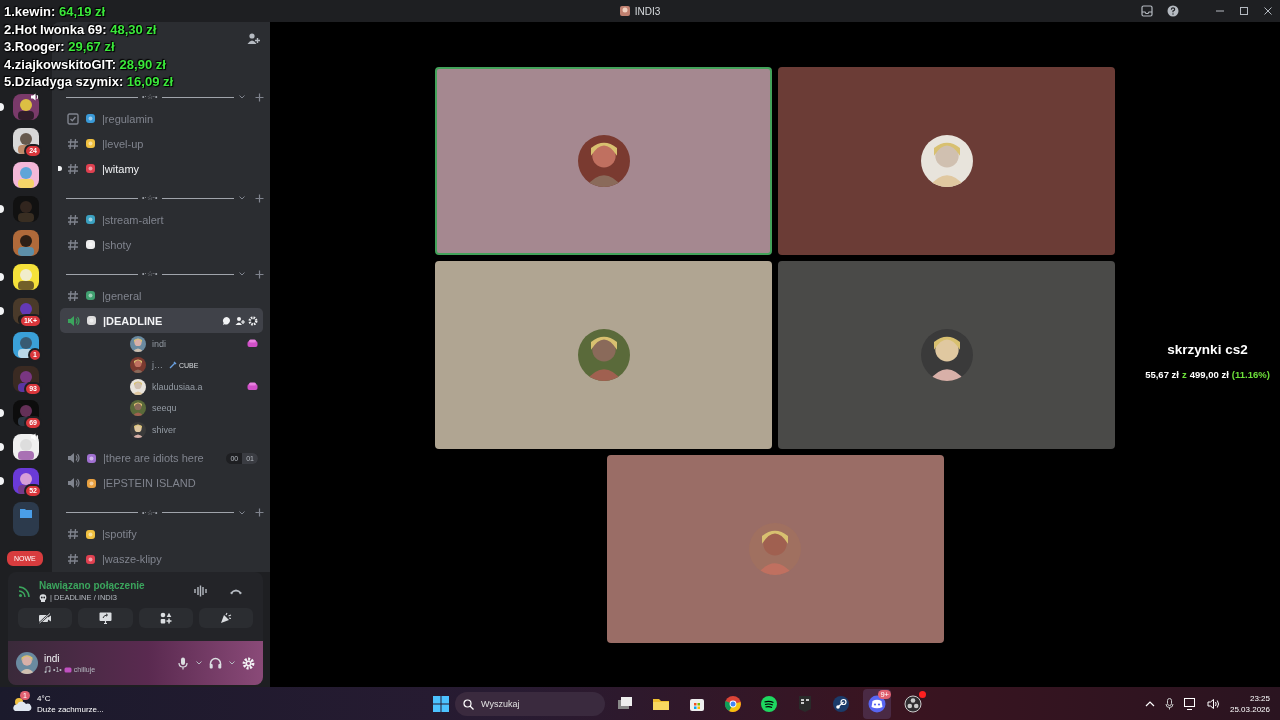 This screenshot has height=720, width=1280. I want to click on goal-target: 499,00 zł, so click(1209, 374).